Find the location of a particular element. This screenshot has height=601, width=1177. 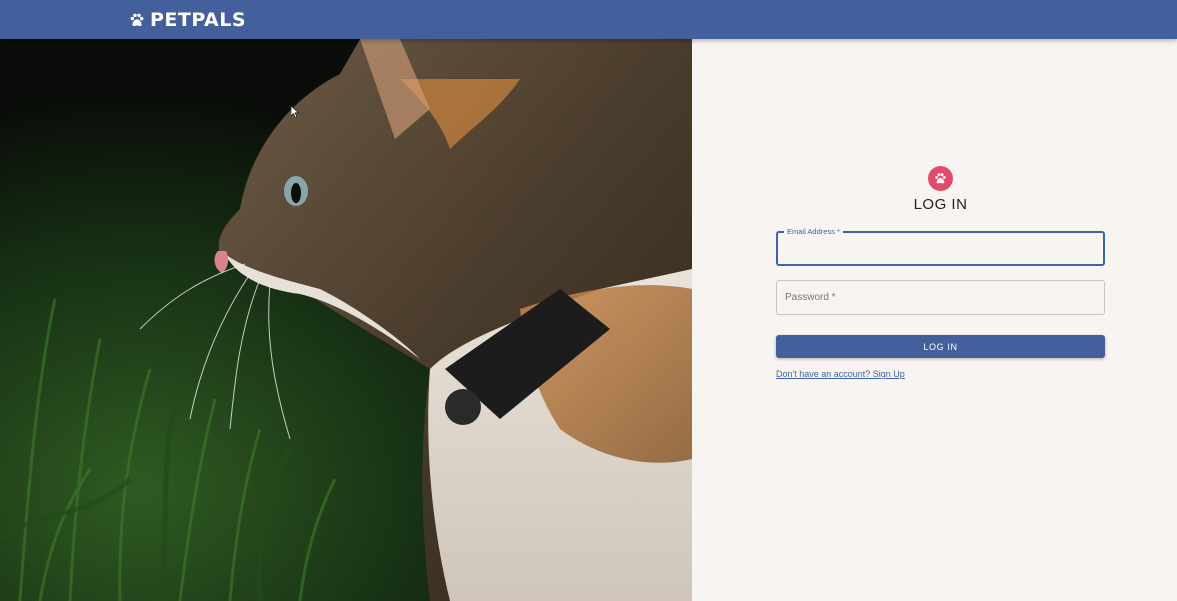

password-field: Password * is located at coordinates (940, 297).